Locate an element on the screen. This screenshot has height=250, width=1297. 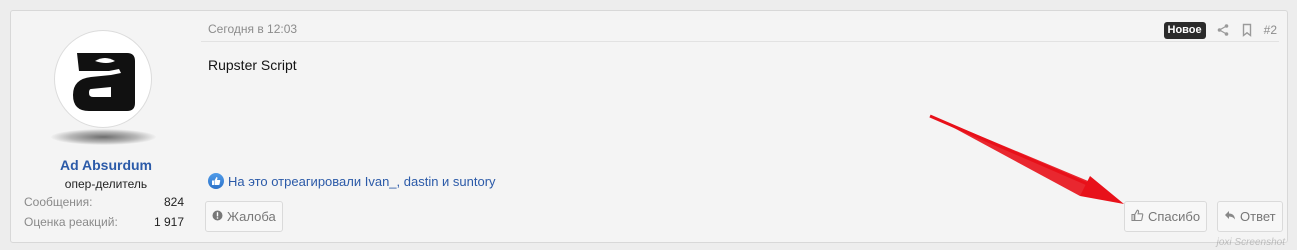
bookmark-icon is located at coordinates (1247, 30).